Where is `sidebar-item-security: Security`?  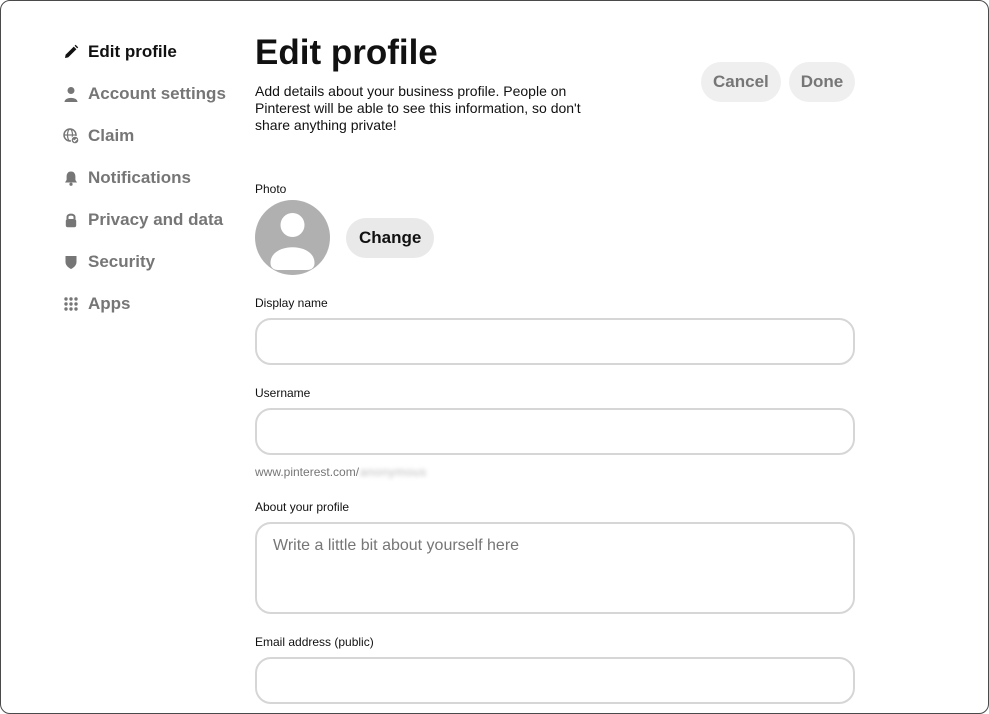
sidebar-item-security: Security is located at coordinates (151, 262).